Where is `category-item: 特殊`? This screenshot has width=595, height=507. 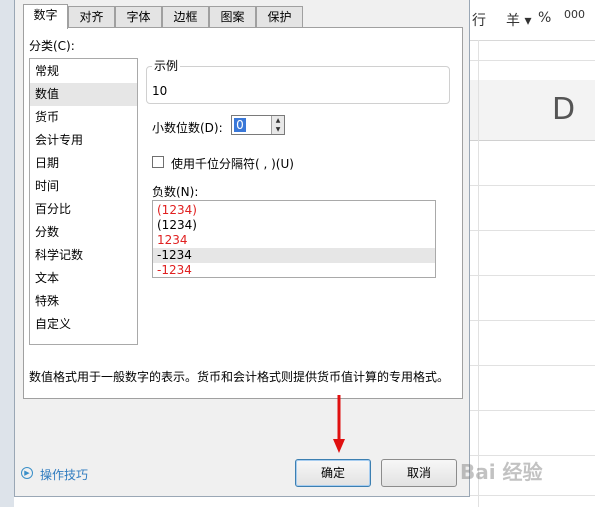 category-item: 特殊 is located at coordinates (83, 301).